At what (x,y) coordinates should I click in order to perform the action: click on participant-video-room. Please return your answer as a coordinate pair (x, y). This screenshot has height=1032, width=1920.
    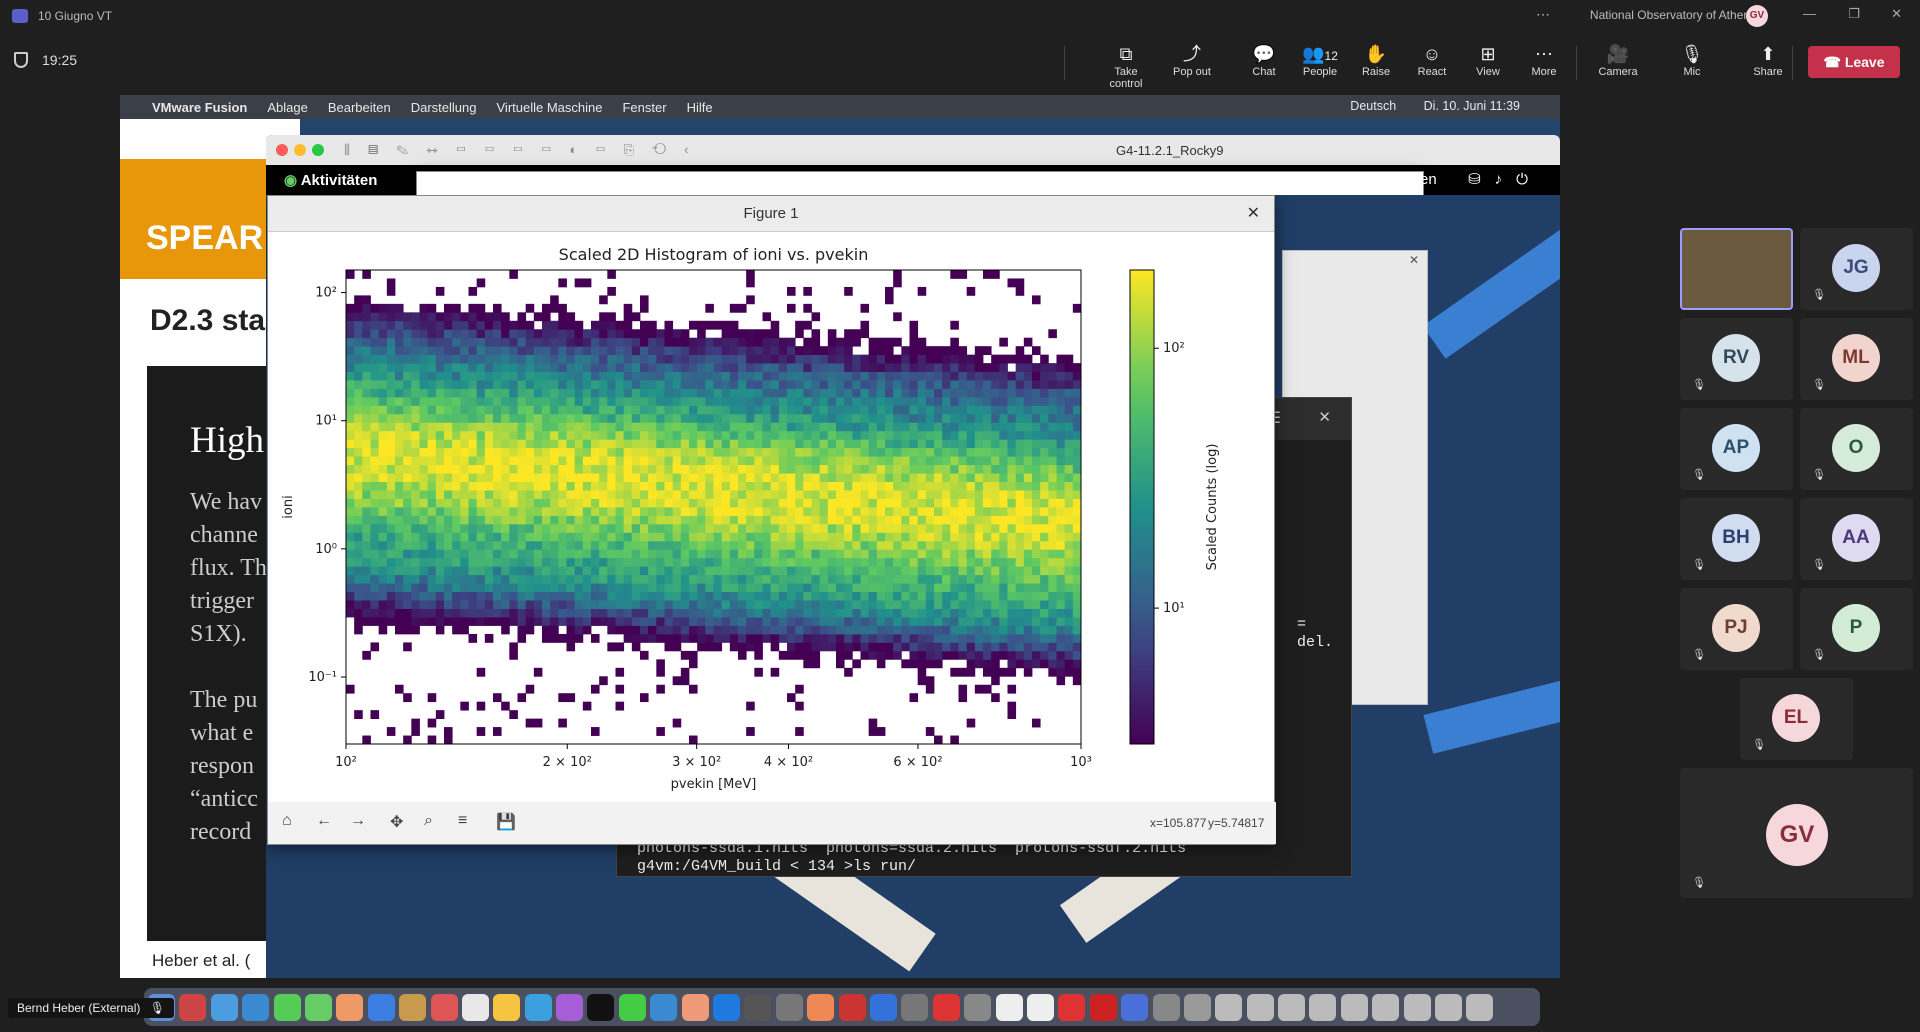
    Looking at the image, I should click on (1736, 269).